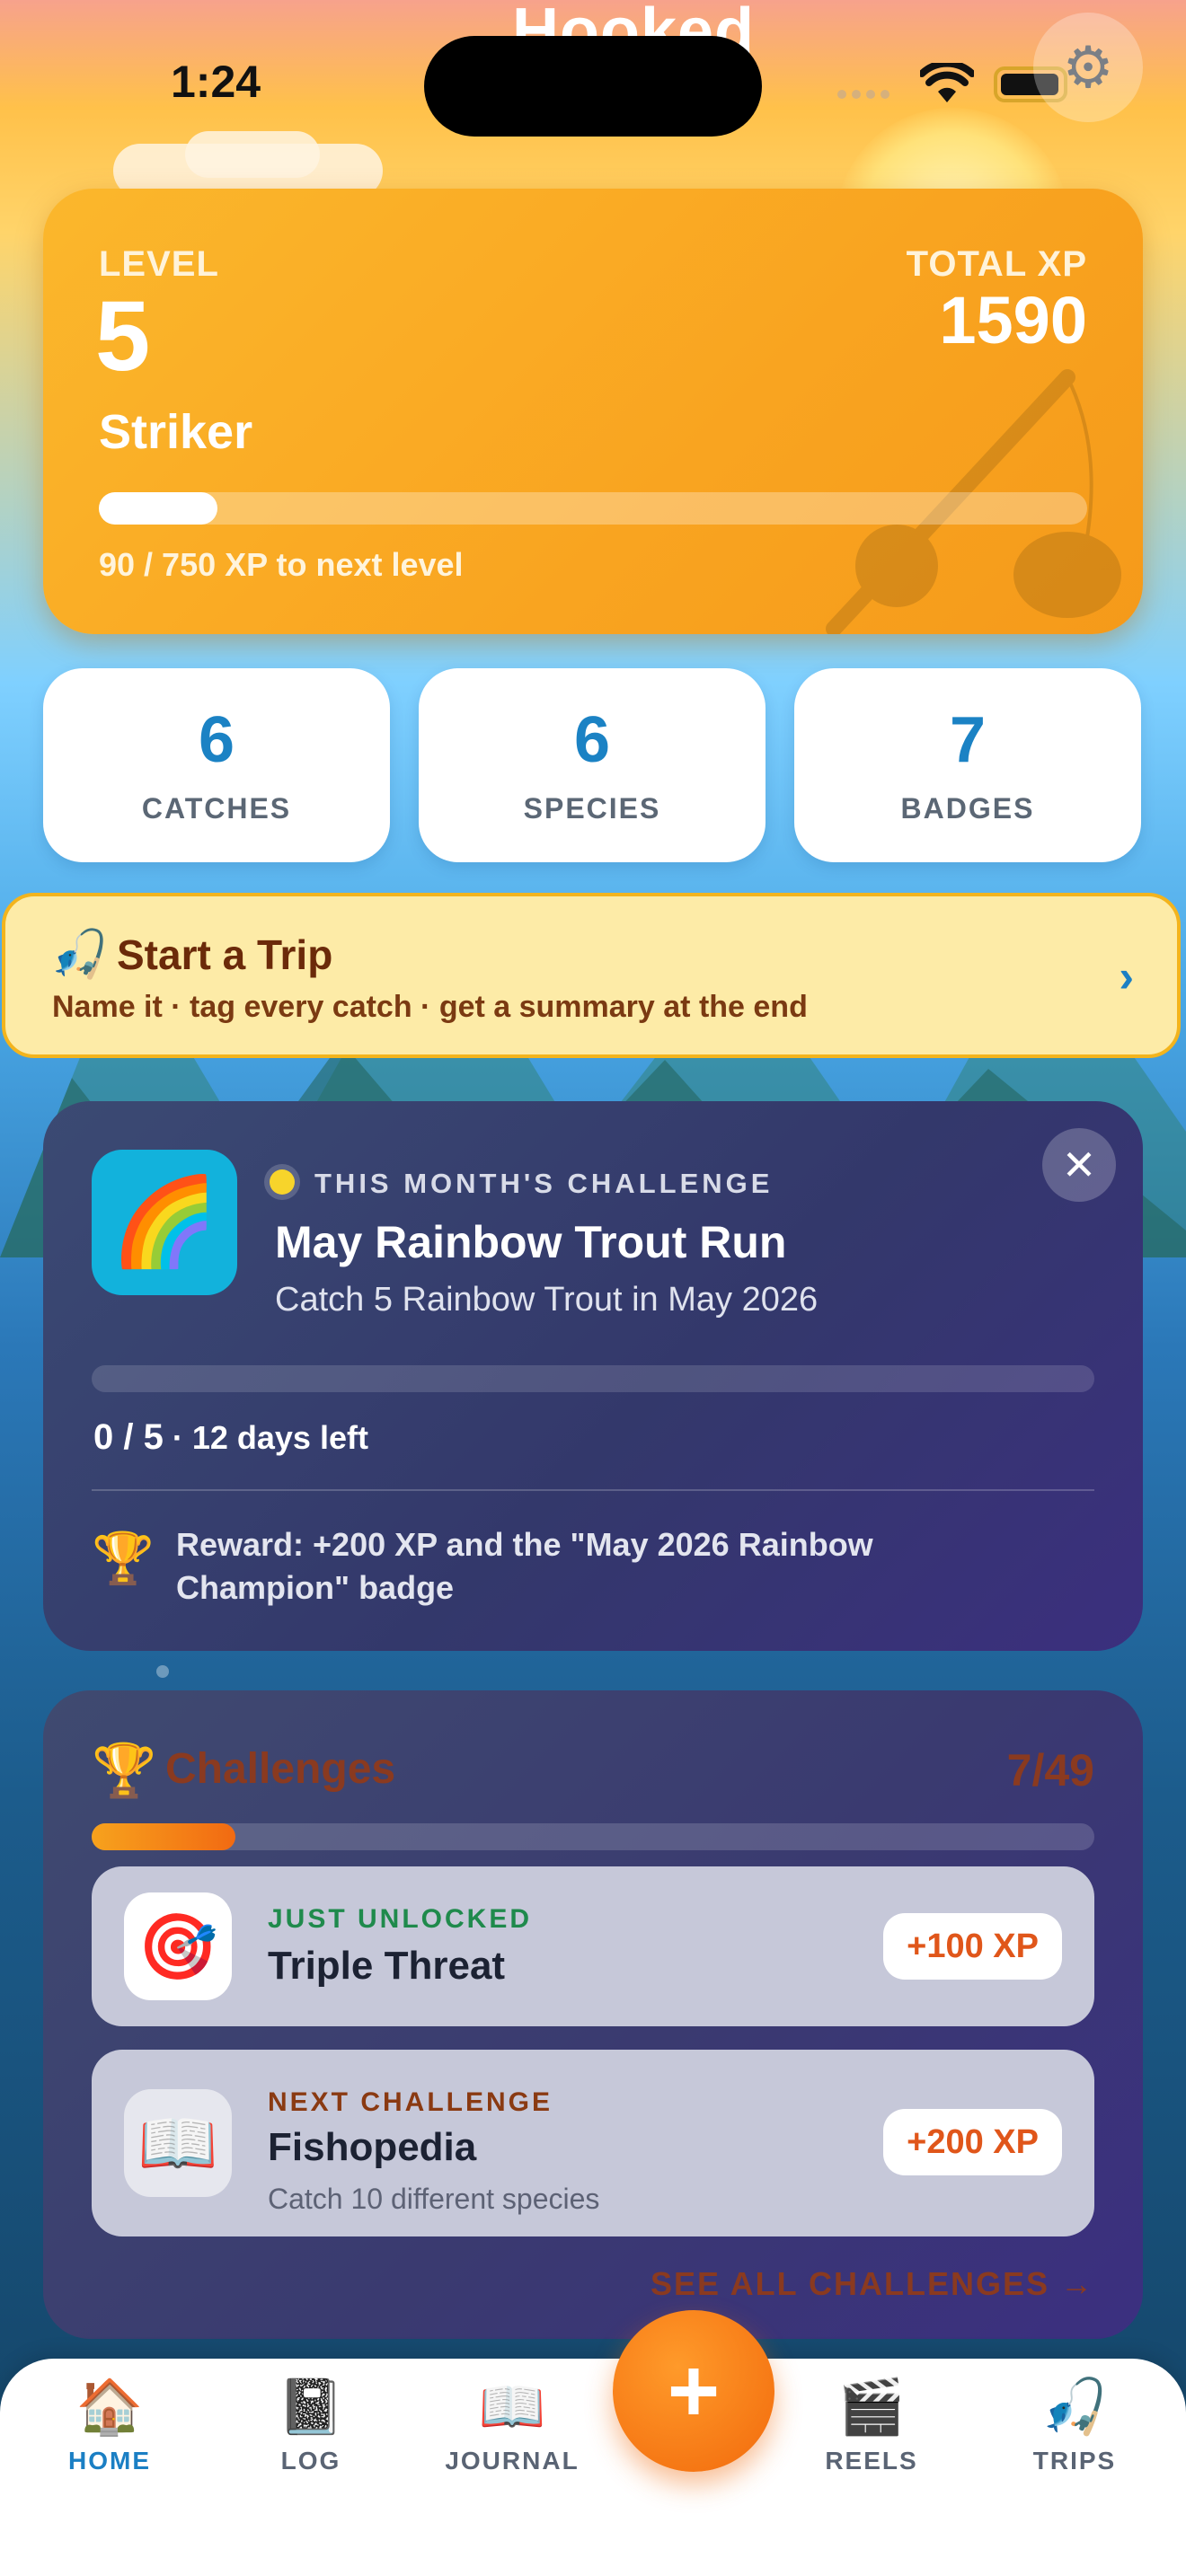 The height and width of the screenshot is (2576, 1186). Describe the element at coordinates (310, 2461) in the screenshot. I see `tab-label: LOG` at that location.